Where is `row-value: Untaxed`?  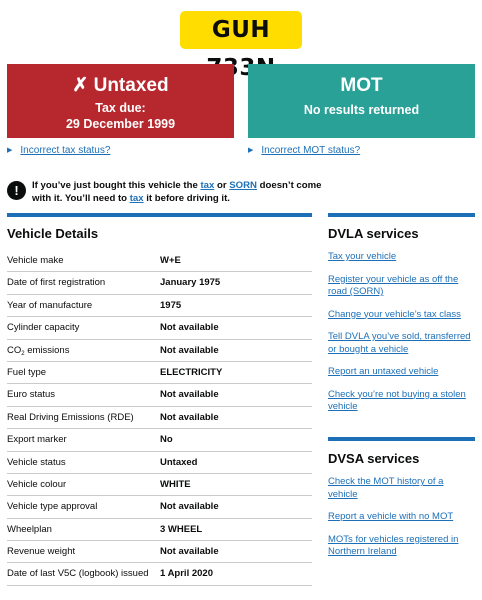 row-value: Untaxed is located at coordinates (179, 462).